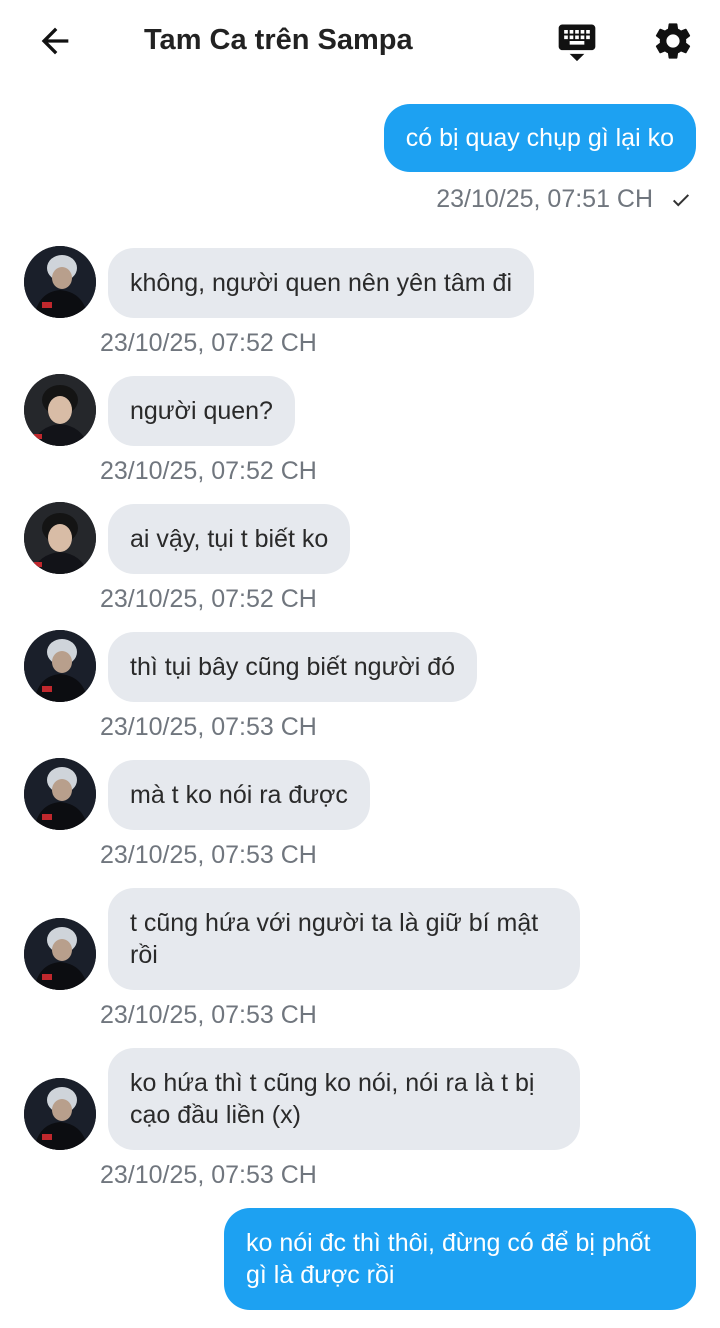  I want to click on outgoing-message-bubble: có bị quay chụp gì lại ko, so click(539, 138).